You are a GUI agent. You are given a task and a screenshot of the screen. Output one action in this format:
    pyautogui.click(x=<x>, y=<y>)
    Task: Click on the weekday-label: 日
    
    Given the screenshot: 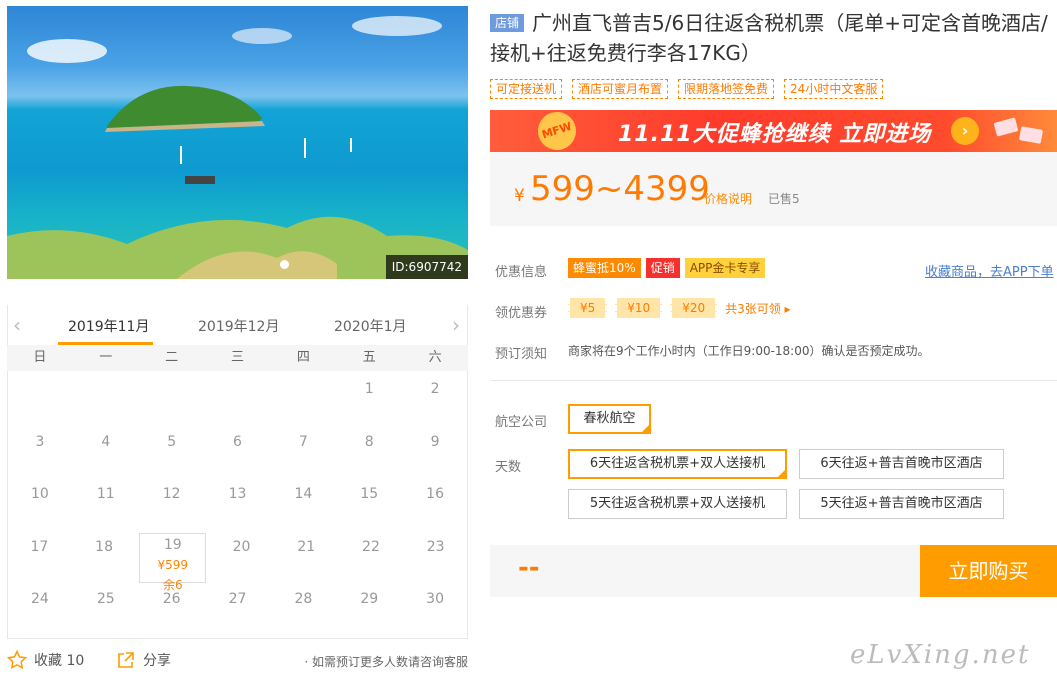 What is the action you would take?
    pyautogui.click(x=40, y=357)
    